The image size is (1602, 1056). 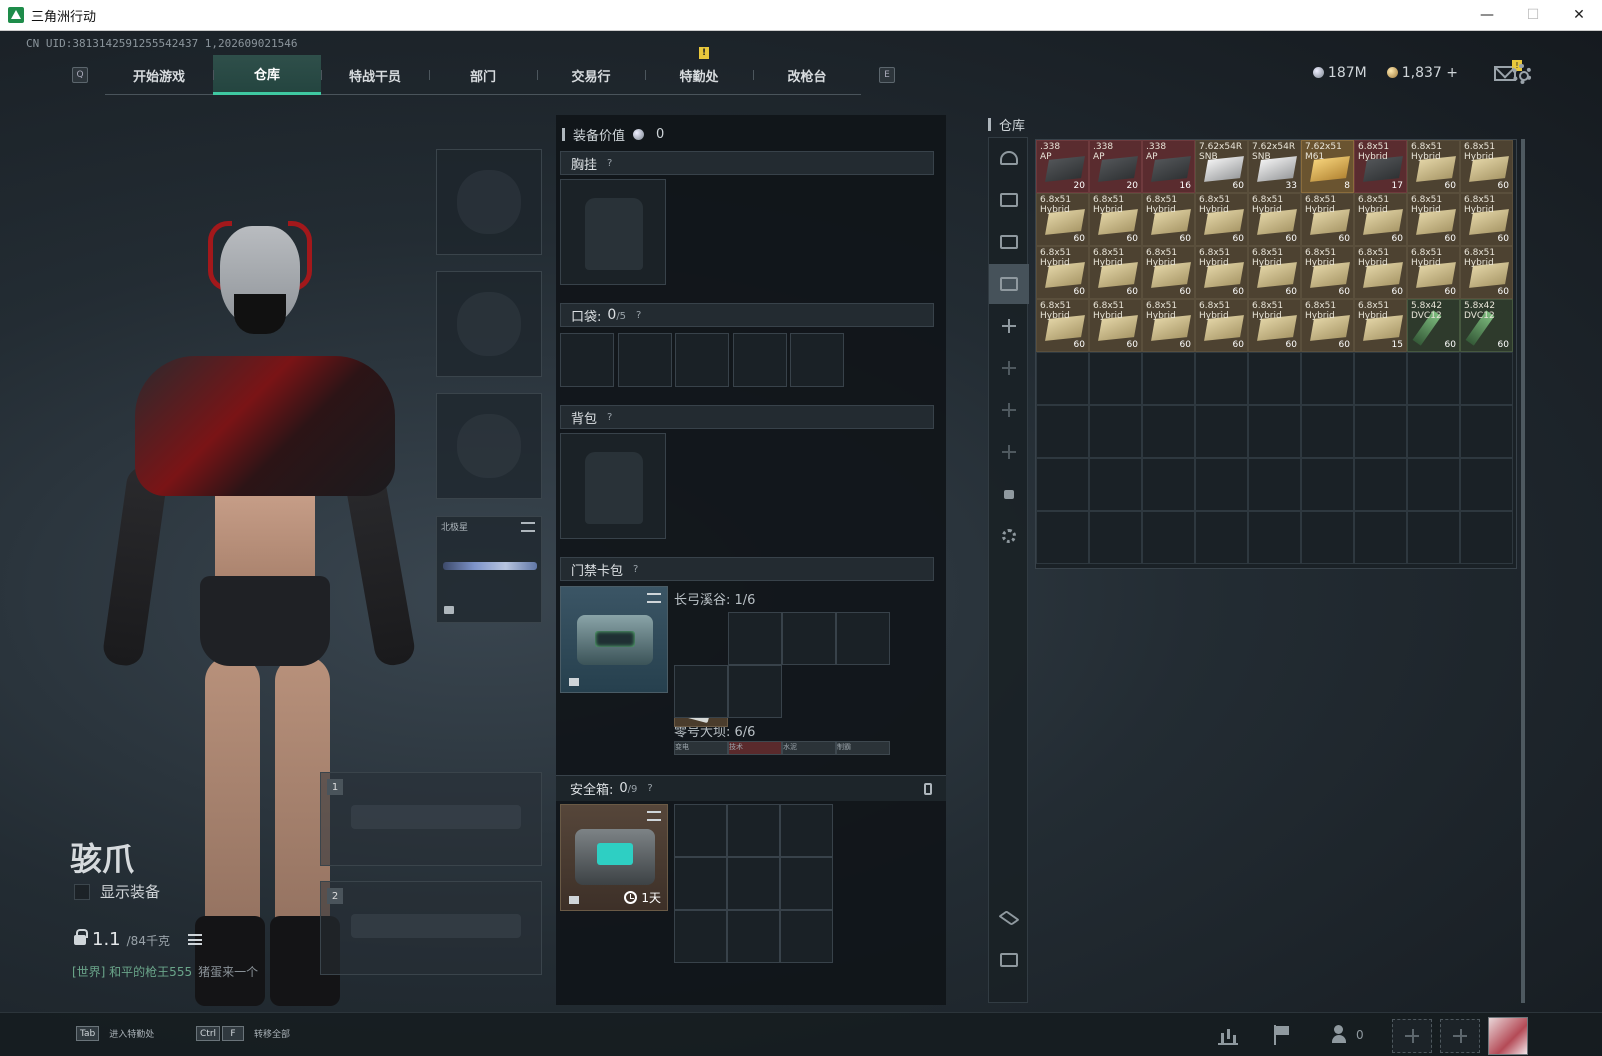 What do you see at coordinates (1486, 325) in the screenshot?
I see `ammo-item: 5.8x42 DVC12 60` at bounding box center [1486, 325].